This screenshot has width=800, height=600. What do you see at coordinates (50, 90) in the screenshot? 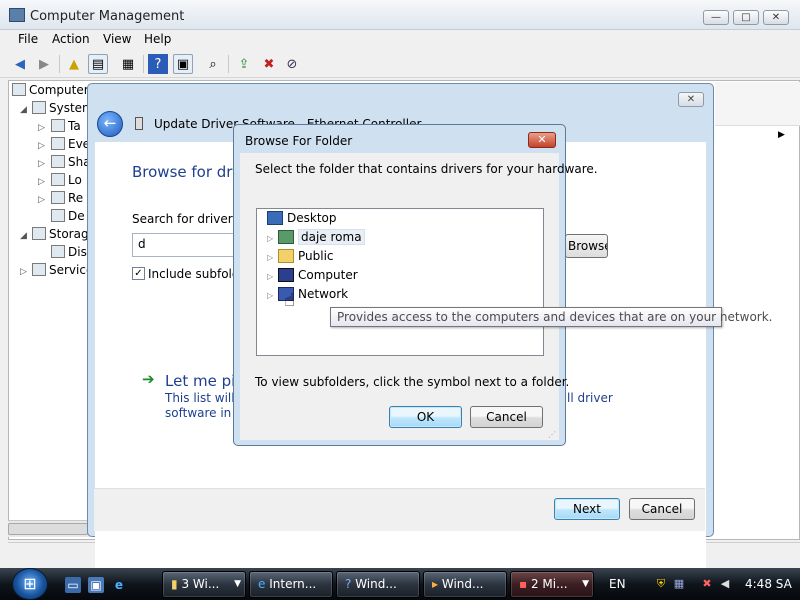
I see `tree-item-computer: Computer` at bounding box center [50, 90].